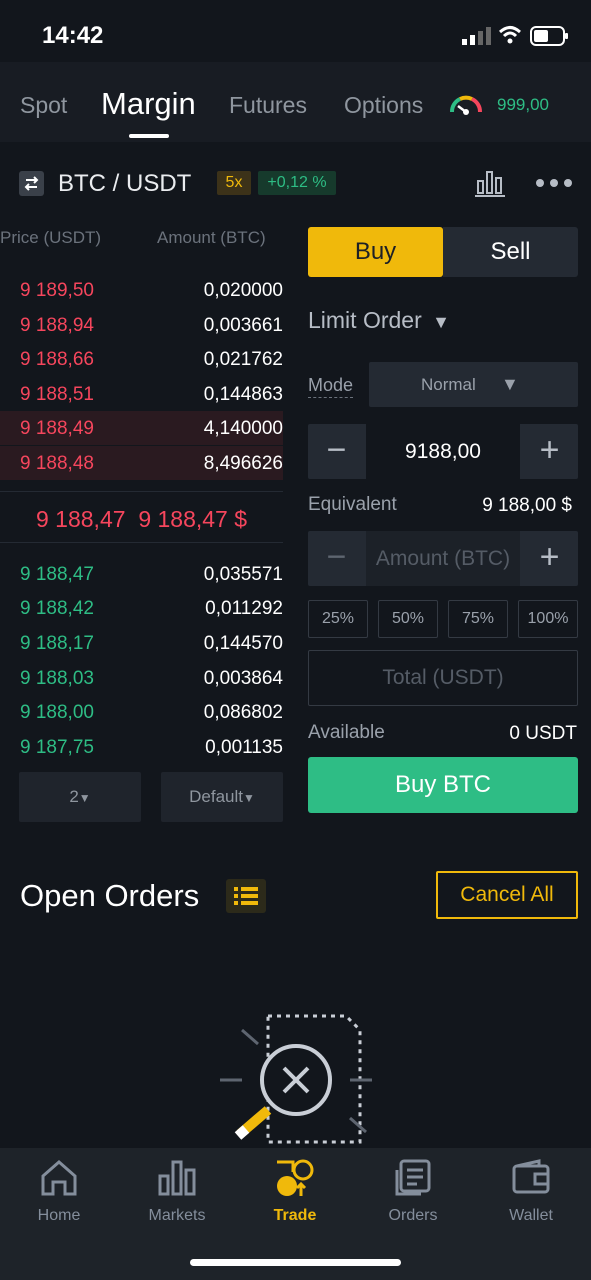 The height and width of the screenshot is (1280, 591). What do you see at coordinates (141, 519) in the screenshot?
I see `mid-price: 9 188,47 9 188,47 $` at bounding box center [141, 519].